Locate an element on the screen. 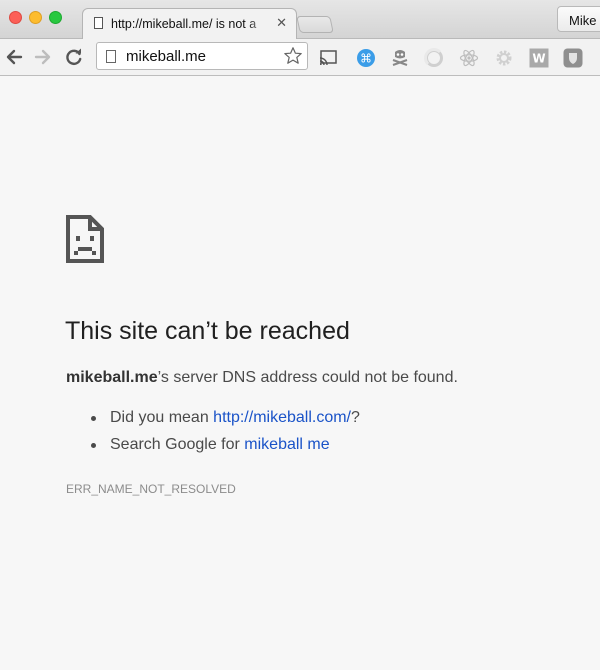  pirate-skull-icon is located at coordinates (400, 58).